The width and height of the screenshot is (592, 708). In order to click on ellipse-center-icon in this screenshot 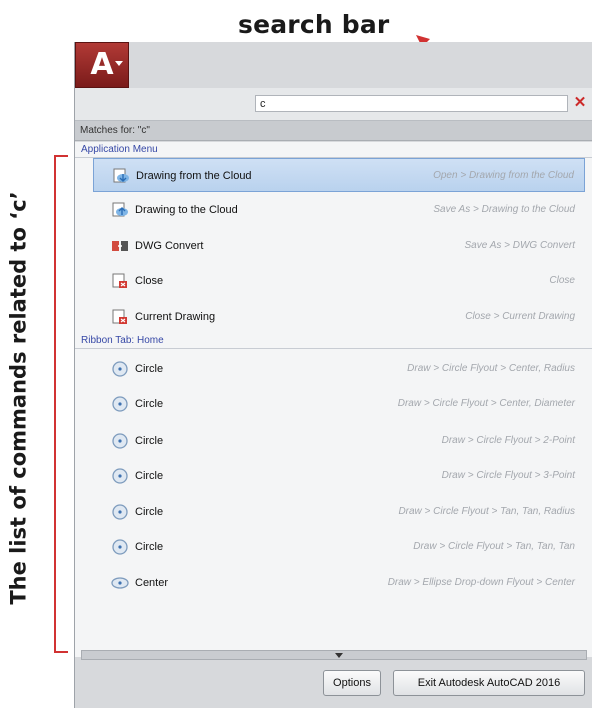, I will do `click(120, 583)`.